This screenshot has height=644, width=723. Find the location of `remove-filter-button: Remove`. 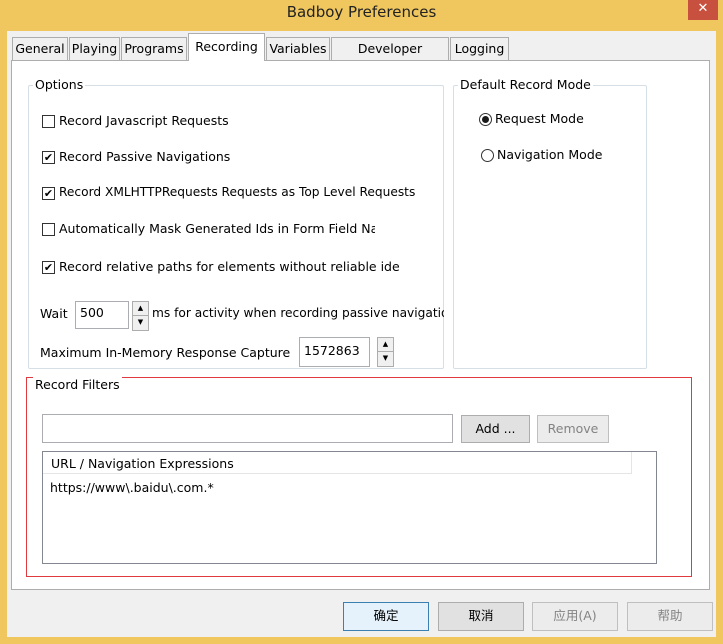

remove-filter-button: Remove is located at coordinates (573, 429).